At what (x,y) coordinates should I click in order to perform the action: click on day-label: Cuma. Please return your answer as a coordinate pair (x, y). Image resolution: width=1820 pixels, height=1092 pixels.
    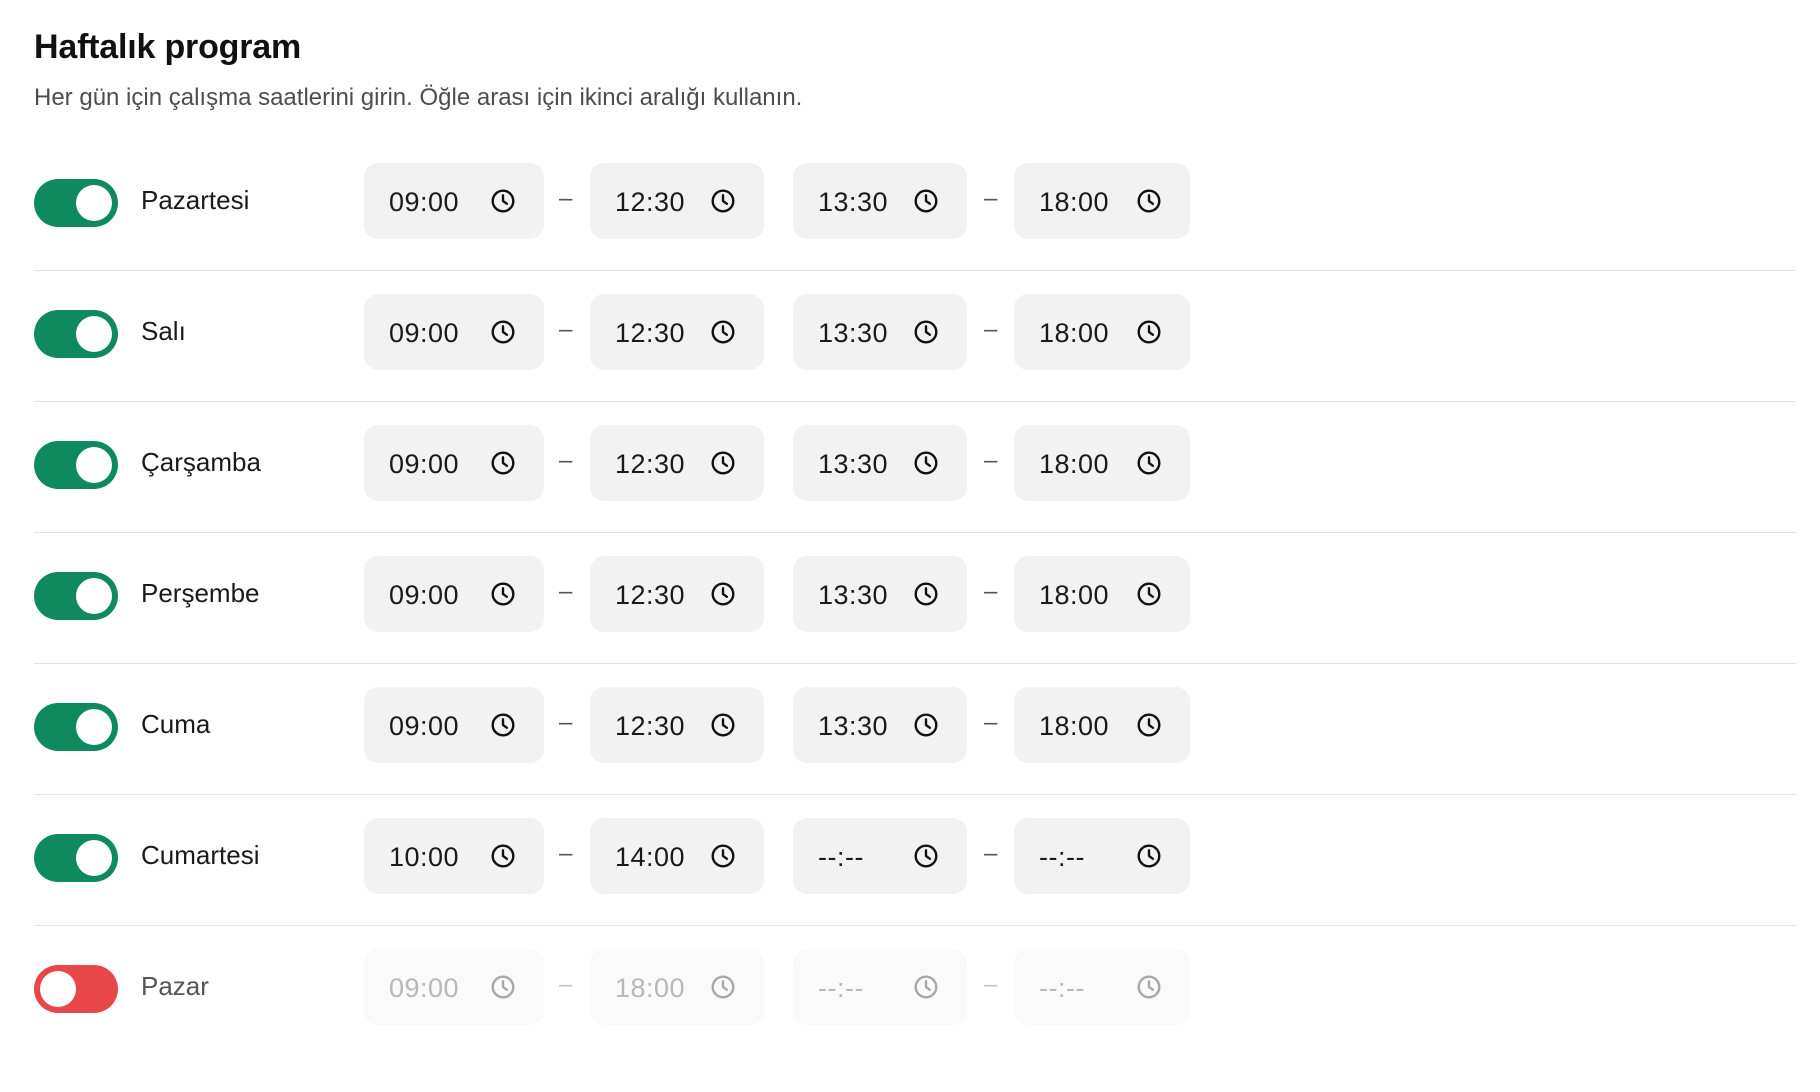
    Looking at the image, I should click on (176, 724).